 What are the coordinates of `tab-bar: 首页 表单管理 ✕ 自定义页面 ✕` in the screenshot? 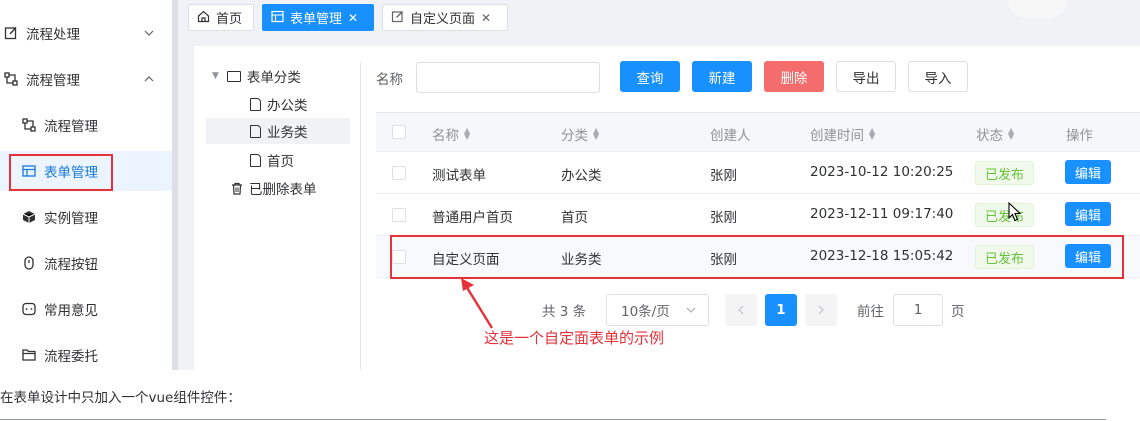 It's located at (659, 18).